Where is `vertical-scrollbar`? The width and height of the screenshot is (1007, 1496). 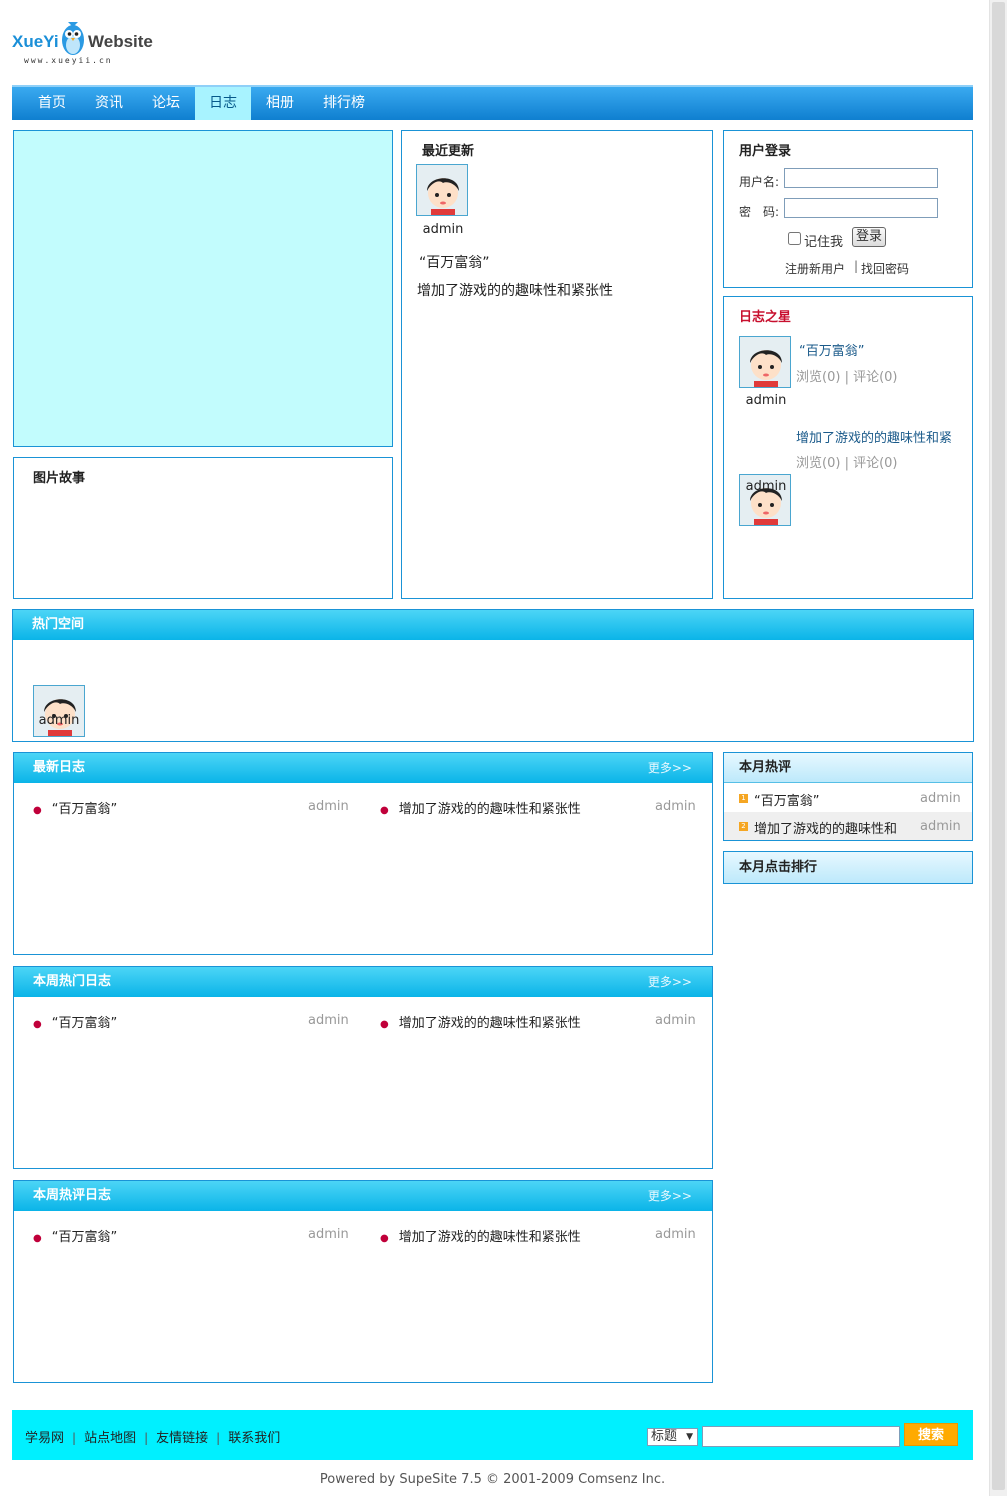 vertical-scrollbar is located at coordinates (998, 748).